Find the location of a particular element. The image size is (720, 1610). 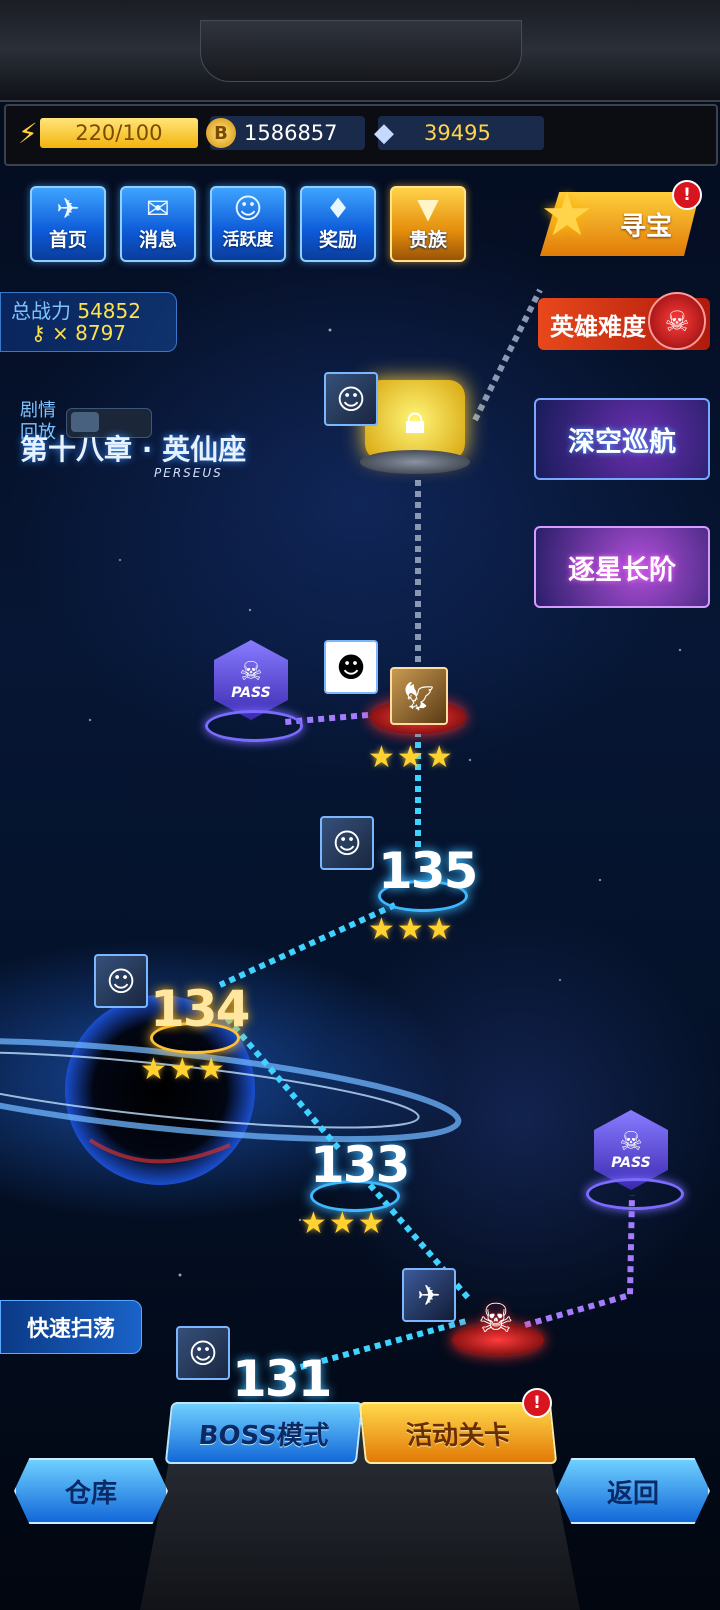

messages-button: ✉ 消息 is located at coordinates (158, 224).